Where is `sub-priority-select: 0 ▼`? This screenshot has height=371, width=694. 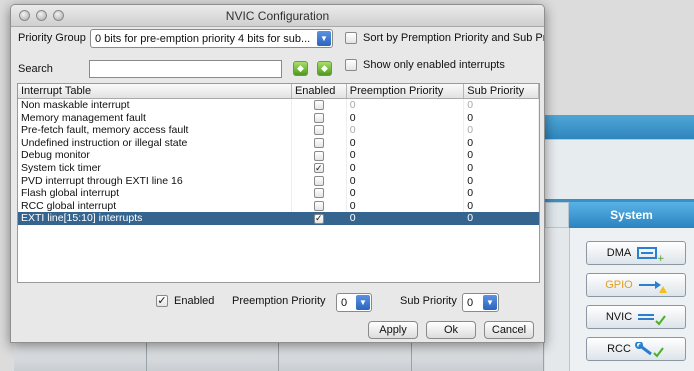 sub-priority-select: 0 ▼ is located at coordinates (480, 302).